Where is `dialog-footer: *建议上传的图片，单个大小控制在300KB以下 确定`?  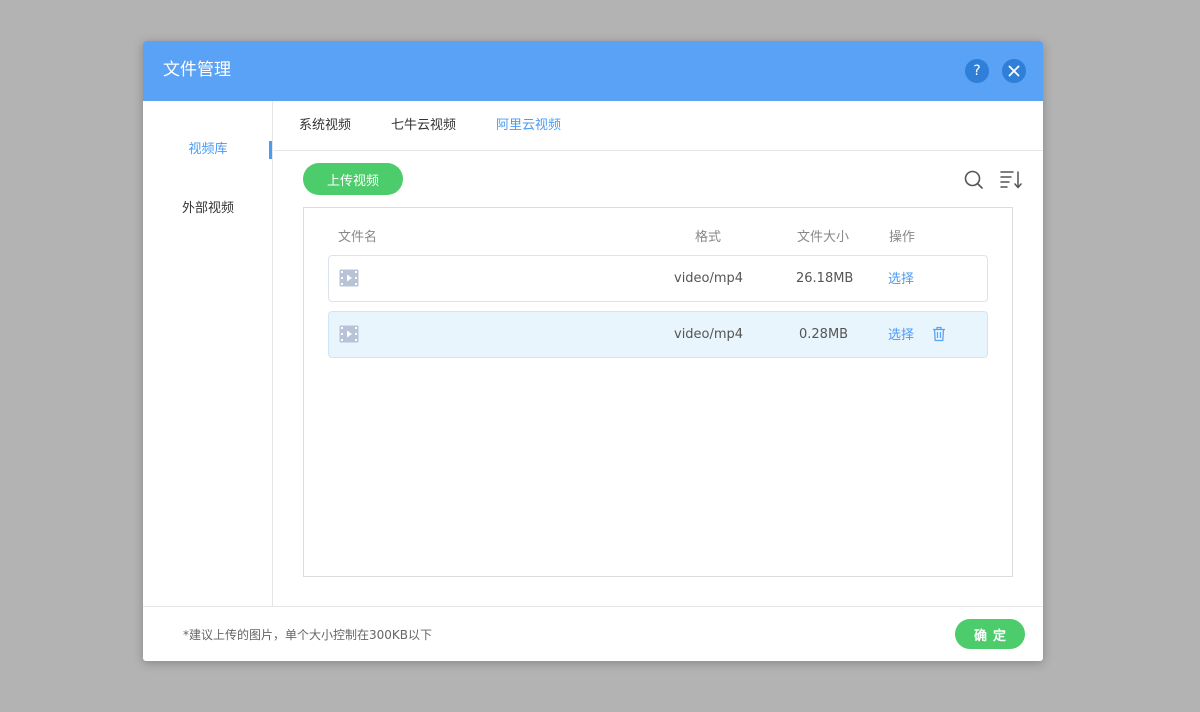 dialog-footer: *建议上传的图片，单个大小控制在300KB以下 确定 is located at coordinates (593, 633).